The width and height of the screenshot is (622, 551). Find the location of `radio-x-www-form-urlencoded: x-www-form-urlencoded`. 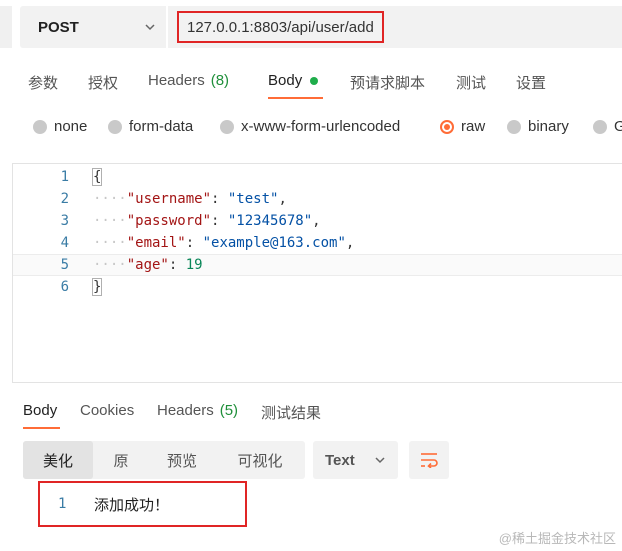

radio-x-www-form-urlencoded: x-www-form-urlencoded is located at coordinates (310, 126).